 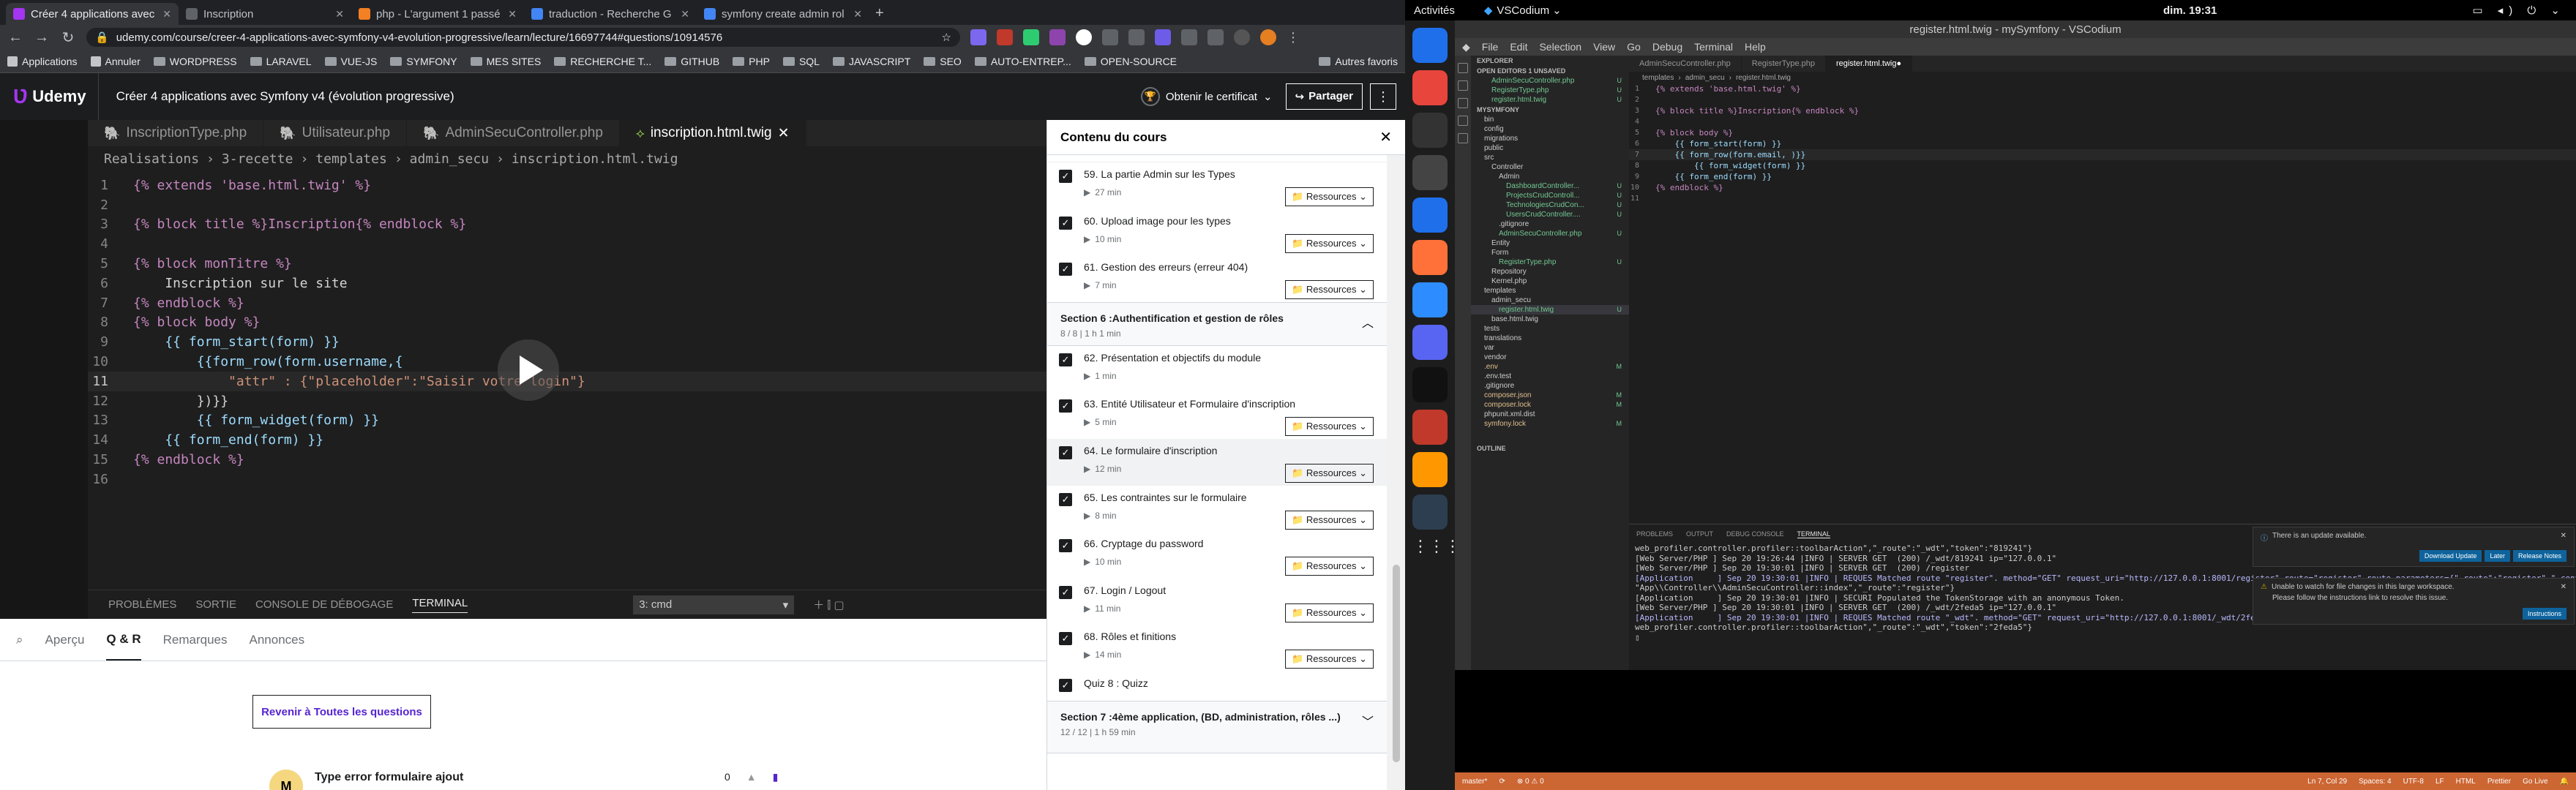 I want to click on status-item: Spaces: 4, so click(x=2375, y=782).